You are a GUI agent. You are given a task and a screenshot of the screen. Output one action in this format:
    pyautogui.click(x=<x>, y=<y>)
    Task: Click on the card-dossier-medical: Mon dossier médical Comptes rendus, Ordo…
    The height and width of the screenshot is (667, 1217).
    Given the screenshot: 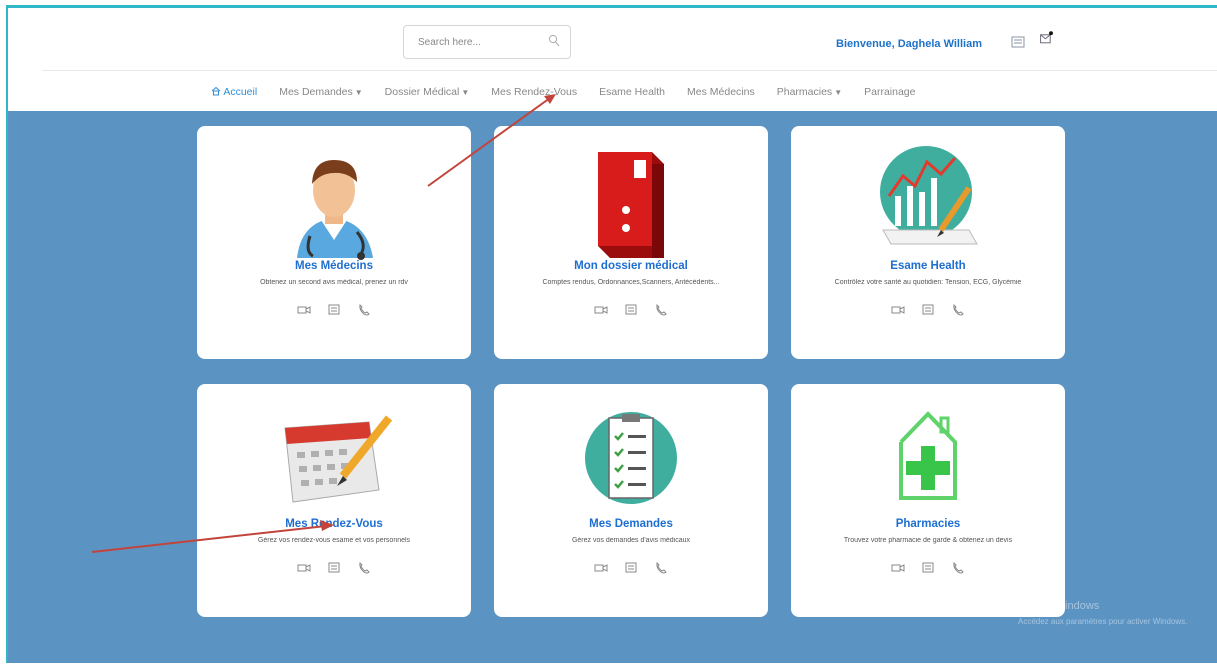 What is the action you would take?
    pyautogui.click(x=631, y=242)
    